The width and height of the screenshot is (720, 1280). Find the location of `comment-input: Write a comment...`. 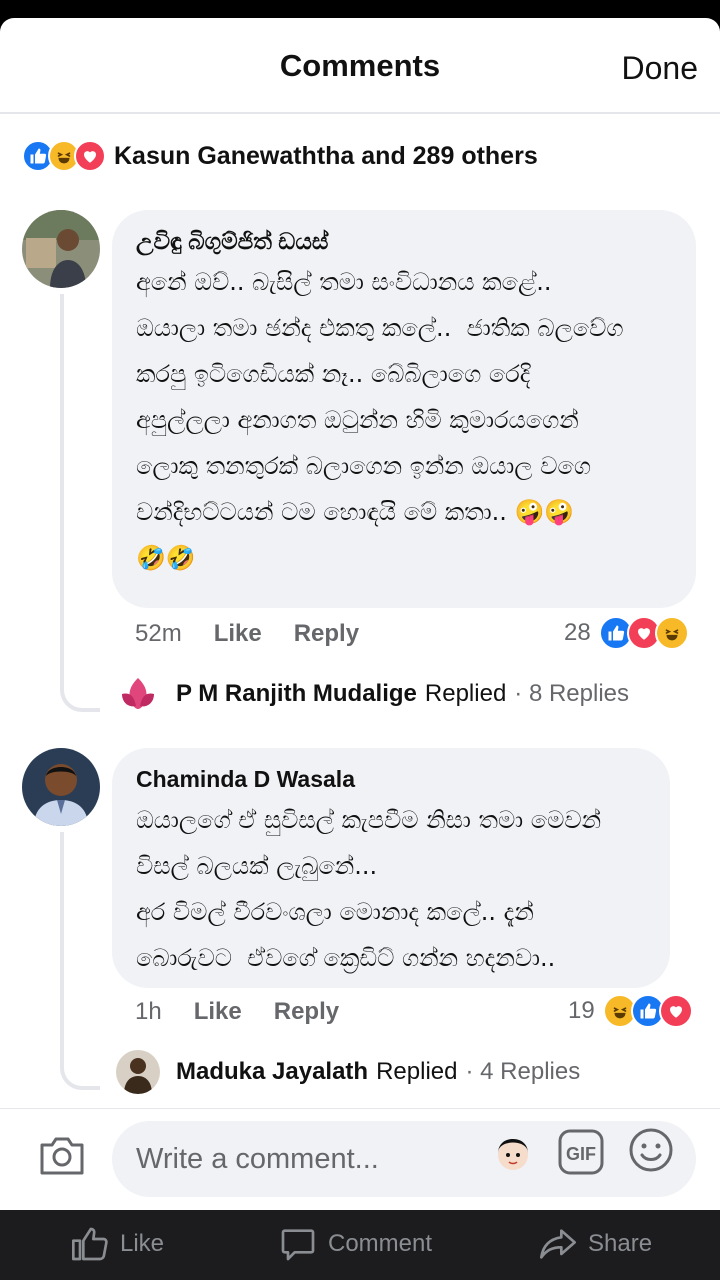

comment-input: Write a comment... is located at coordinates (404, 1159).